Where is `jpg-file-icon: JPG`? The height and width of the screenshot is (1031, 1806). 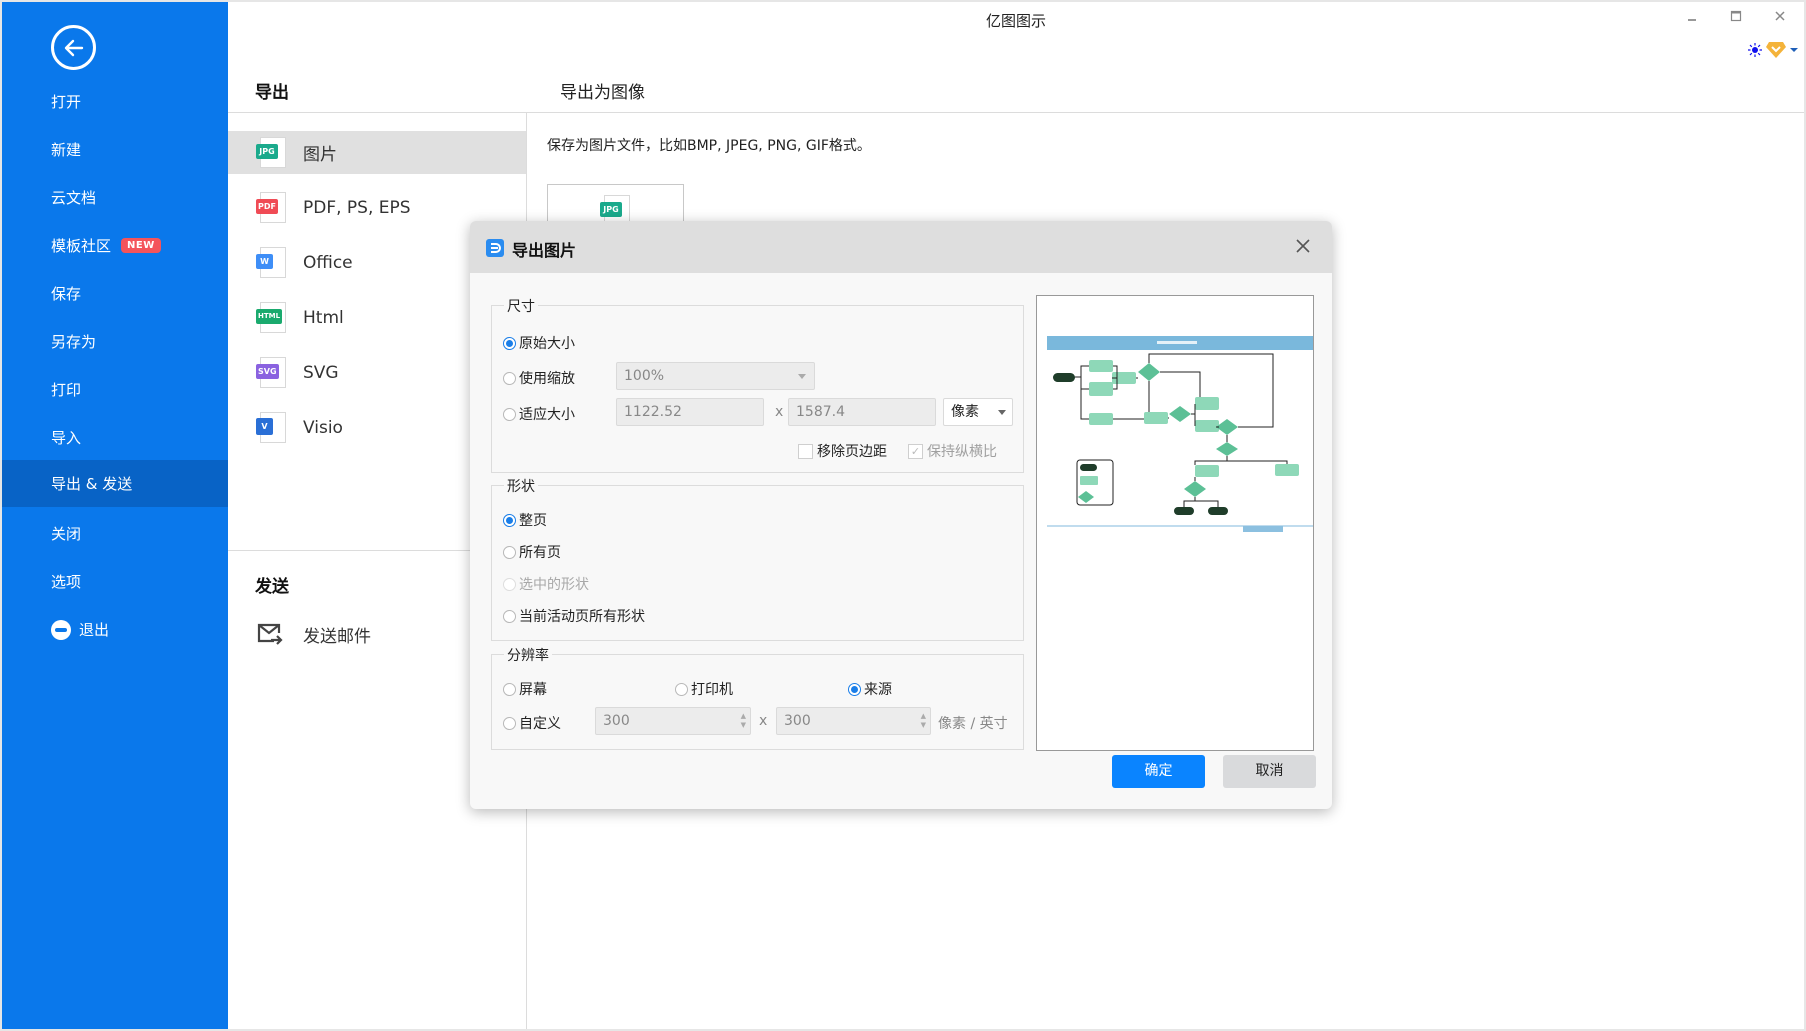 jpg-file-icon: JPG is located at coordinates (271, 152).